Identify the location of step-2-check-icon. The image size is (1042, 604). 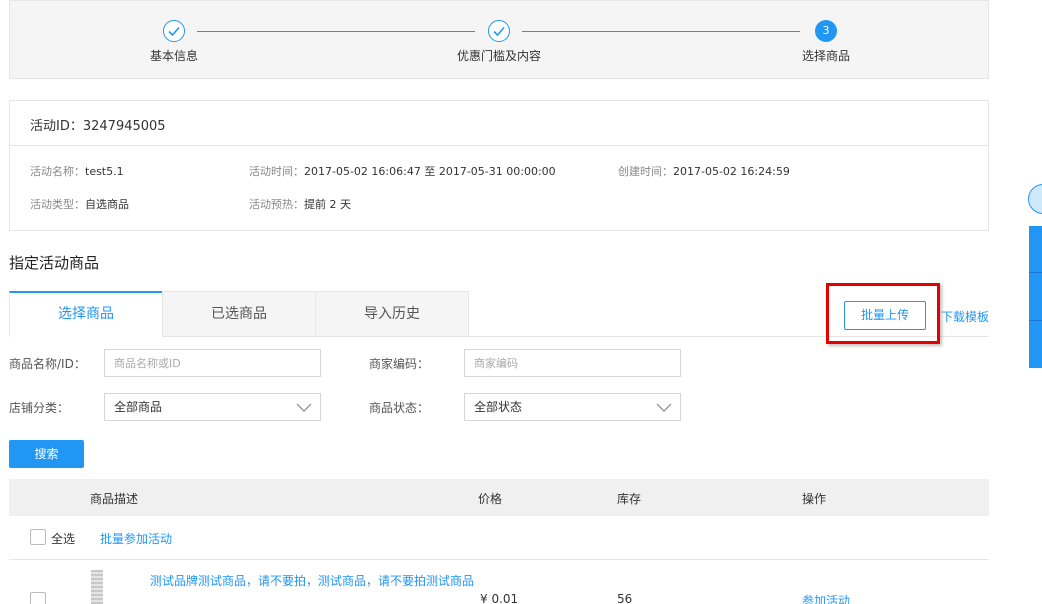
(499, 31).